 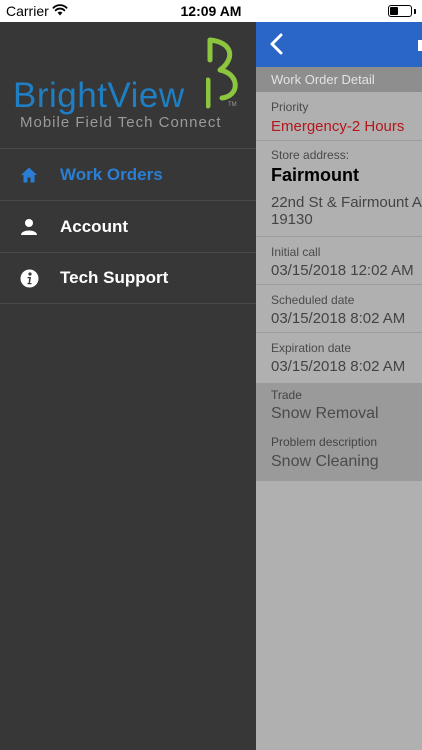 I want to click on initial-call-label: Initial call, so click(x=296, y=252).